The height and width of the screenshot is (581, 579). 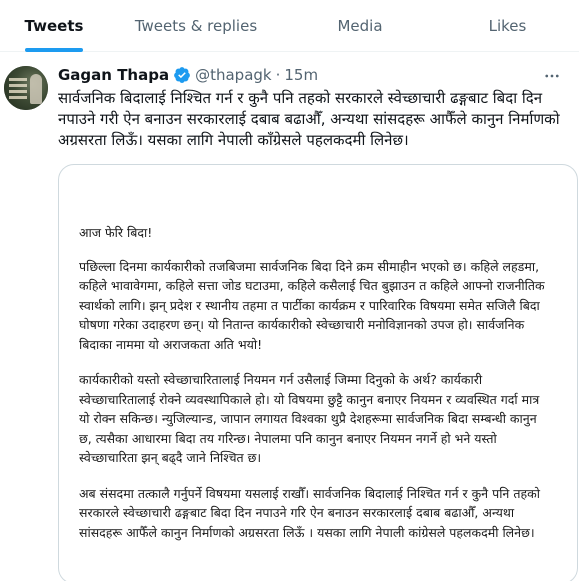 I want to click on tab-replies-label: Tweets & replies, so click(x=196, y=26).